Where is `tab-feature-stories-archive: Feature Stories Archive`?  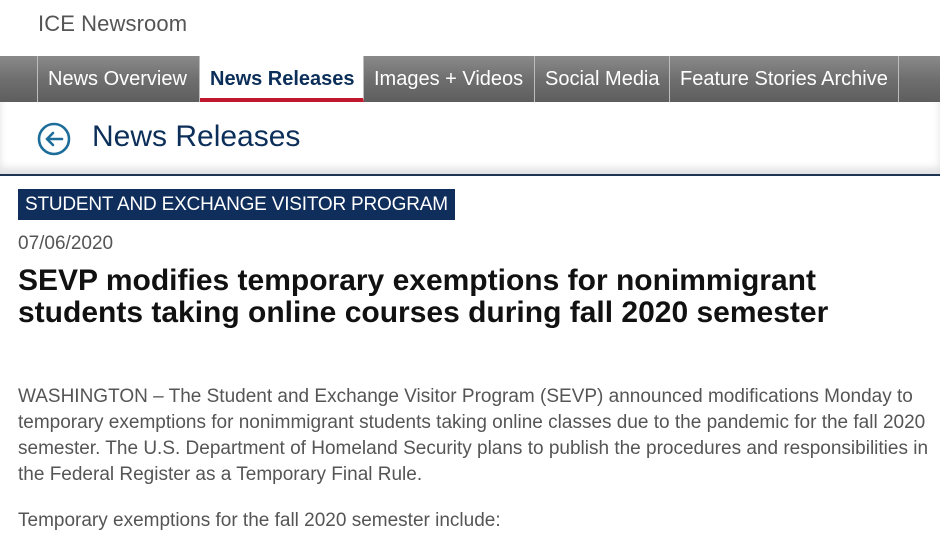 tab-feature-stories-archive: Feature Stories Archive is located at coordinates (784, 79).